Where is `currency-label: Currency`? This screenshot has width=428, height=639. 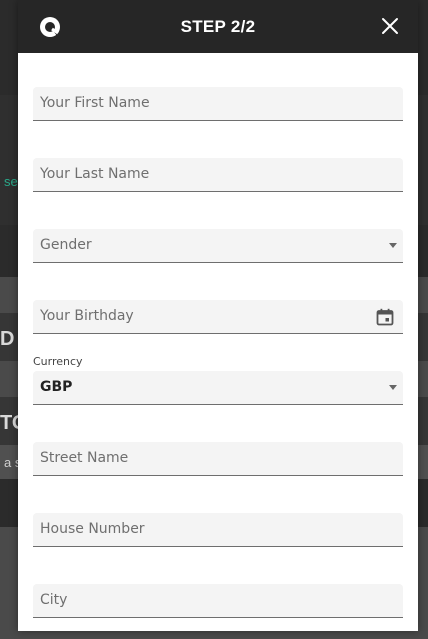
currency-label: Currency is located at coordinates (58, 361).